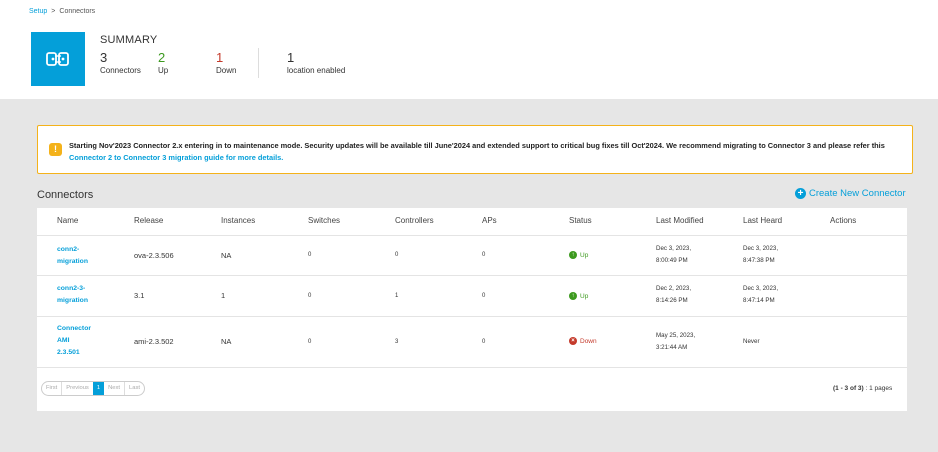  Describe the element at coordinates (672, 300) in the screenshot. I see `last-modified-time: 8:14:26 PM` at that location.